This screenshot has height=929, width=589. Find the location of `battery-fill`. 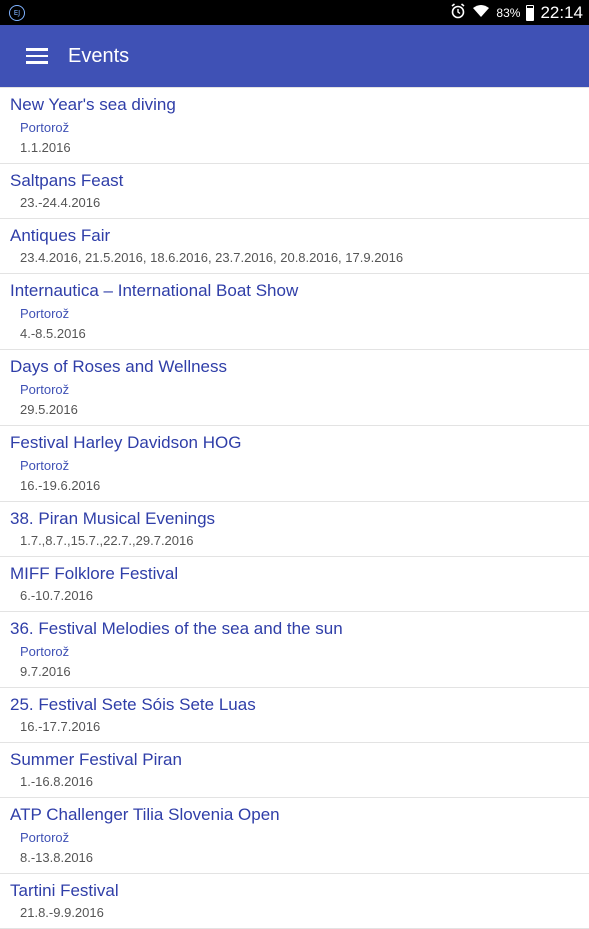

battery-fill is located at coordinates (530, 13).